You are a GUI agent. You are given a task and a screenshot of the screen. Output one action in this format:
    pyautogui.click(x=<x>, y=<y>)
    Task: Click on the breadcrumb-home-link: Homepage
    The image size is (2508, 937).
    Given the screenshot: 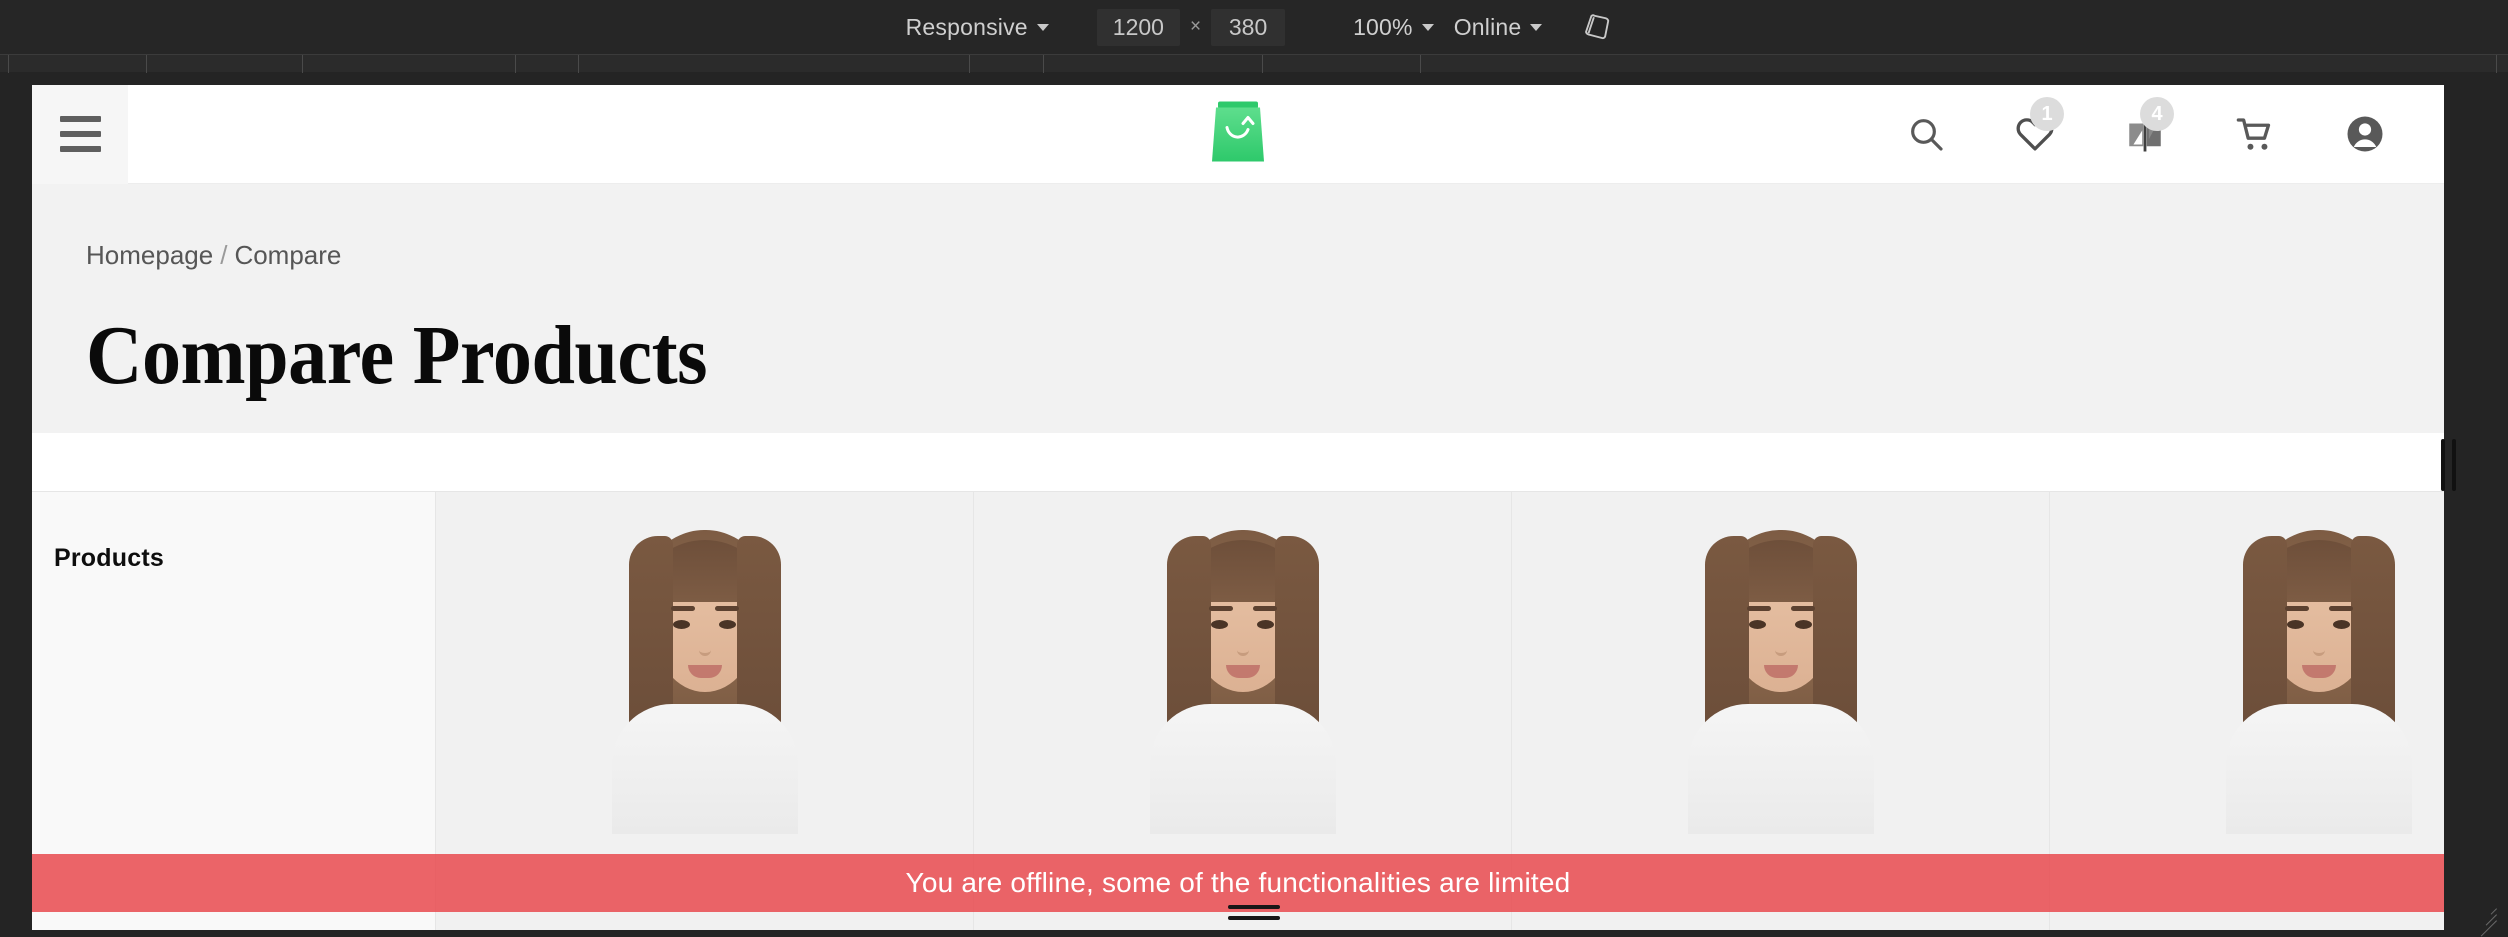 What is the action you would take?
    pyautogui.click(x=149, y=255)
    